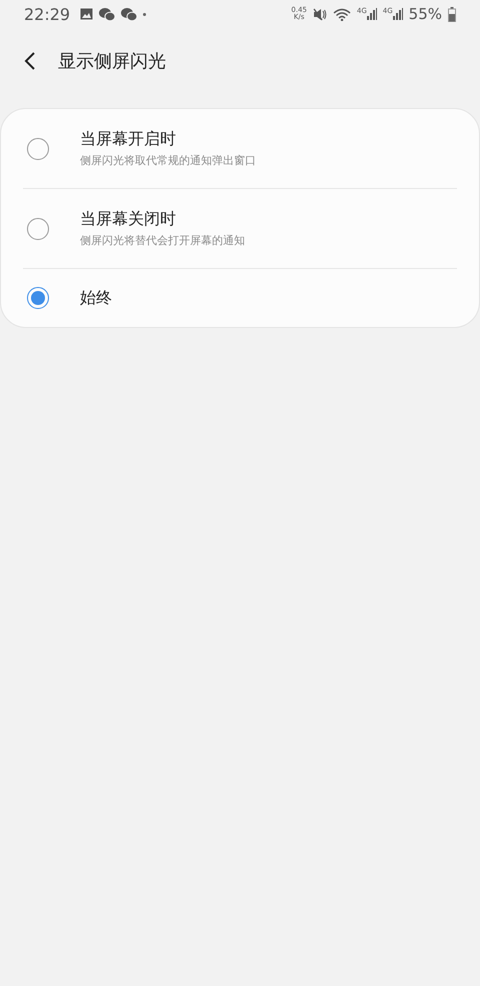 The image size is (480, 986). Describe the element at coordinates (319, 14) in the screenshot. I see `mute-icon` at that location.